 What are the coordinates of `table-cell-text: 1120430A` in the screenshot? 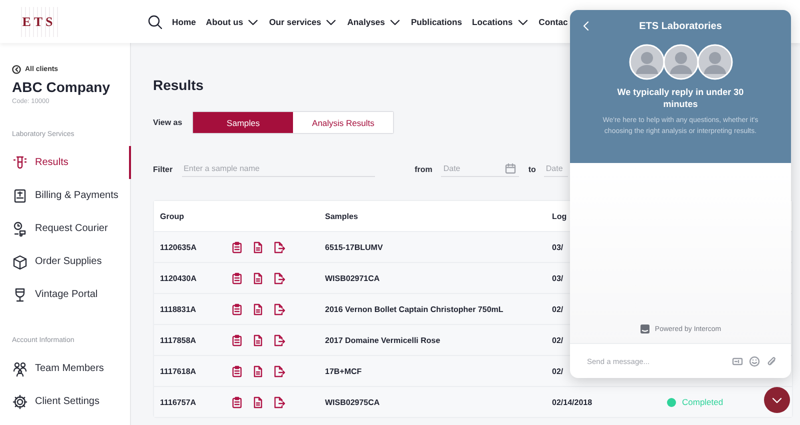 It's located at (178, 278).